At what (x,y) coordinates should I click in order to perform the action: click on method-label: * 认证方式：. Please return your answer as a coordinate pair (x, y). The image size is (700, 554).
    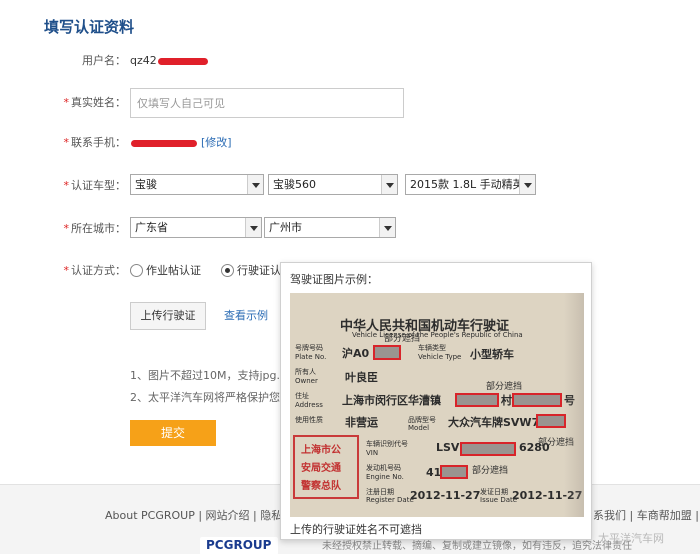
    Looking at the image, I should click on (95, 271).